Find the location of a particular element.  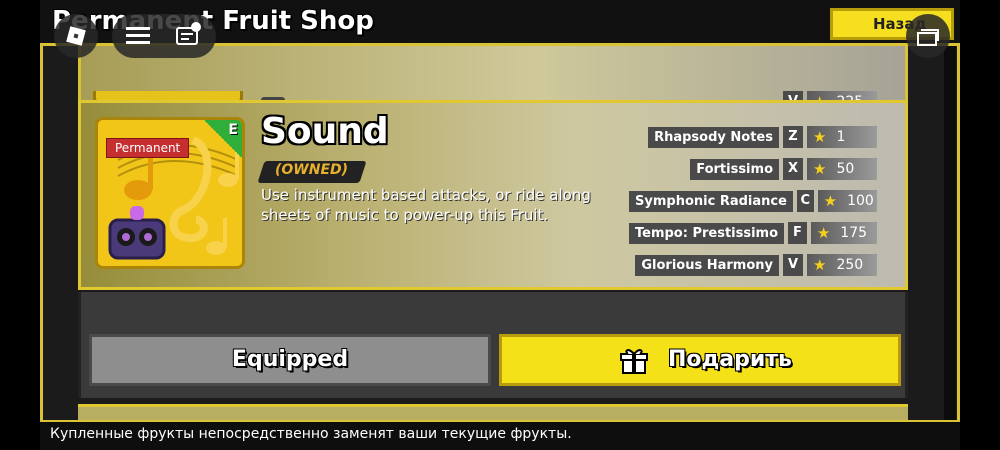

move-row: Symphonic Radiance C ★ 100 is located at coordinates (753, 201).